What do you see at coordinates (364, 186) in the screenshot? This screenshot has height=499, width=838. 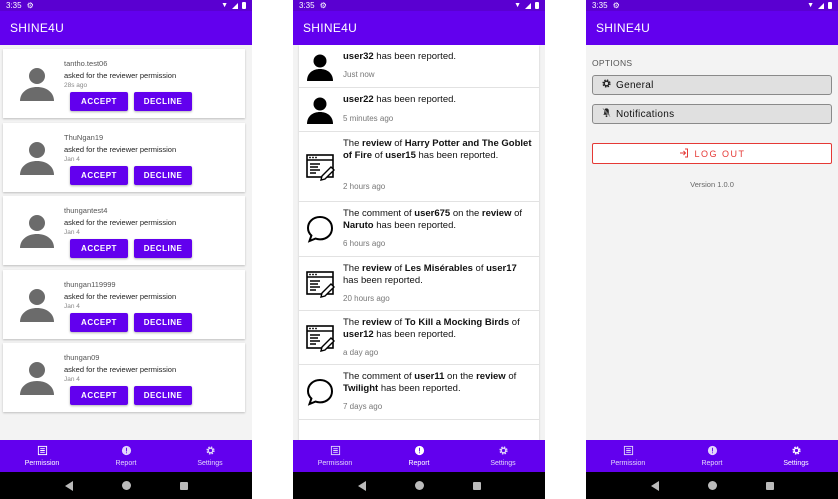 I see `report-time: 2 hours ago` at bounding box center [364, 186].